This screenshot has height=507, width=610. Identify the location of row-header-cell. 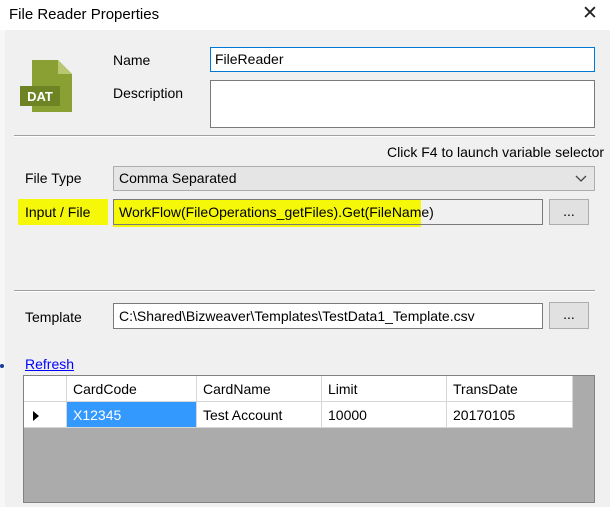
(45, 414).